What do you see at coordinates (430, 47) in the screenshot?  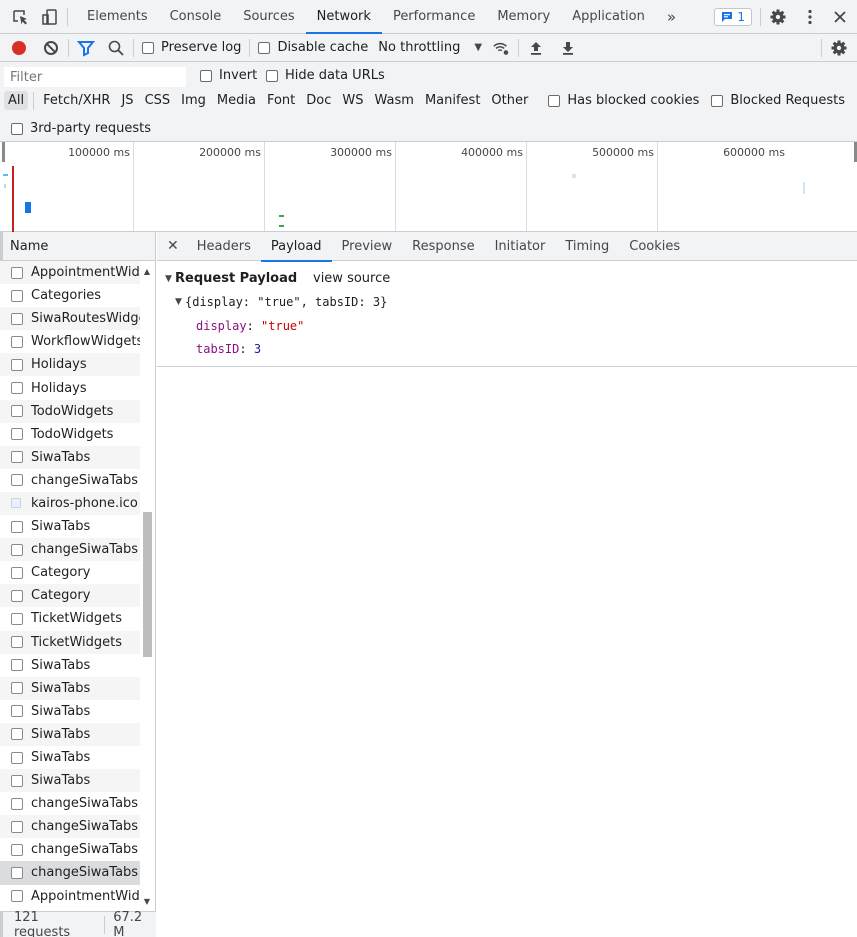 I see `throttling-select: No throttling ▼` at bounding box center [430, 47].